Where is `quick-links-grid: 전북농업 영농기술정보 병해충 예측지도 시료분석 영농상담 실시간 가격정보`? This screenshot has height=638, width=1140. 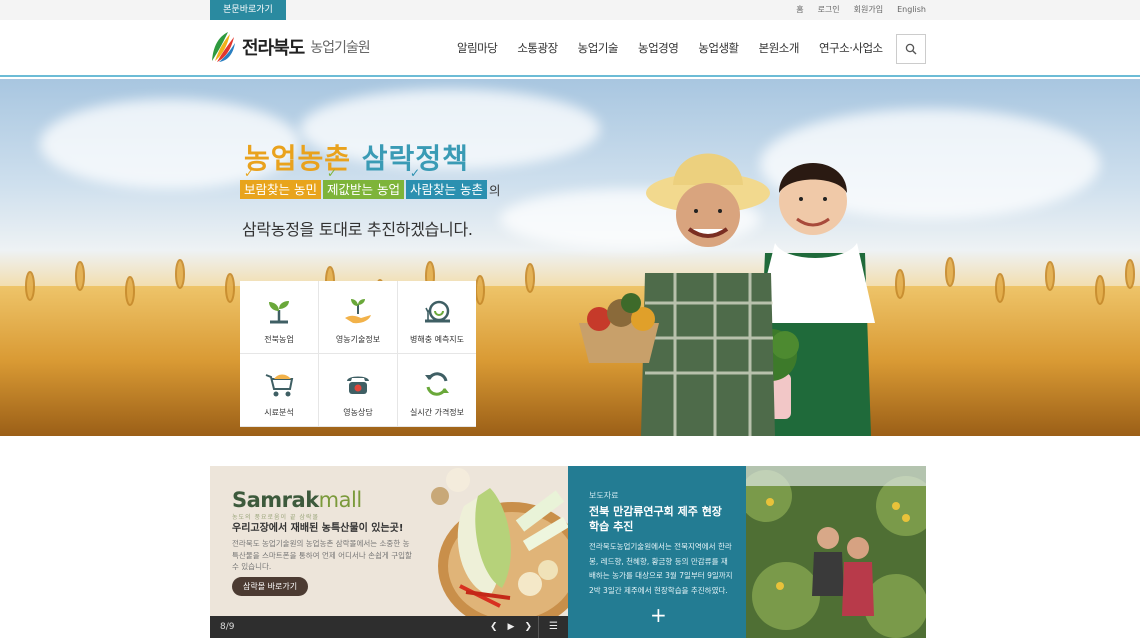
quick-links-grid: 전북농업 영농기술정보 병해충 예측지도 시료분석 영농상담 실시간 가격정보 is located at coordinates (358, 354).